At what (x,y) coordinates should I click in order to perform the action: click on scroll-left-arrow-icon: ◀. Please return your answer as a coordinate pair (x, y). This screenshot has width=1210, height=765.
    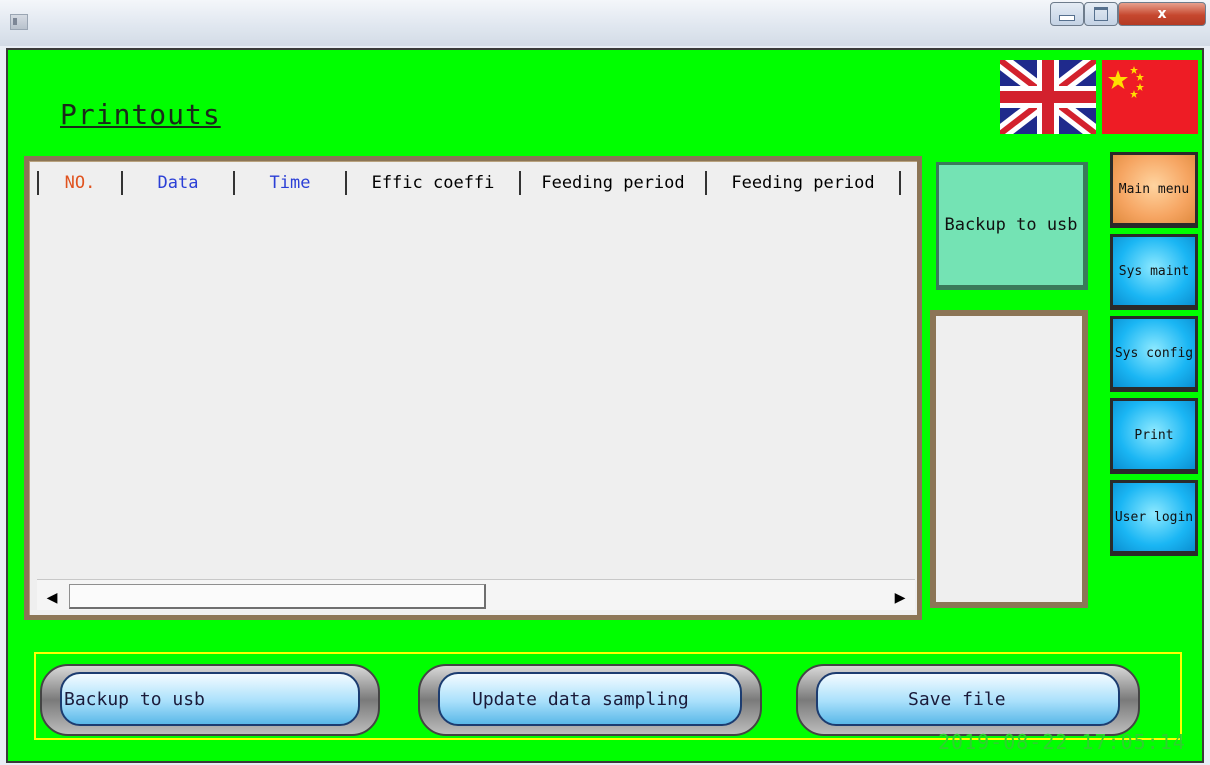
    Looking at the image, I should click on (52, 597).